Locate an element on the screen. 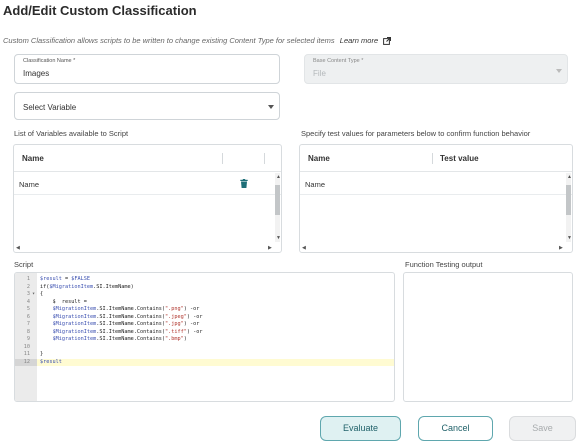 The image size is (582, 445). variables-section-label: List of Variables available to Script is located at coordinates (71, 133).